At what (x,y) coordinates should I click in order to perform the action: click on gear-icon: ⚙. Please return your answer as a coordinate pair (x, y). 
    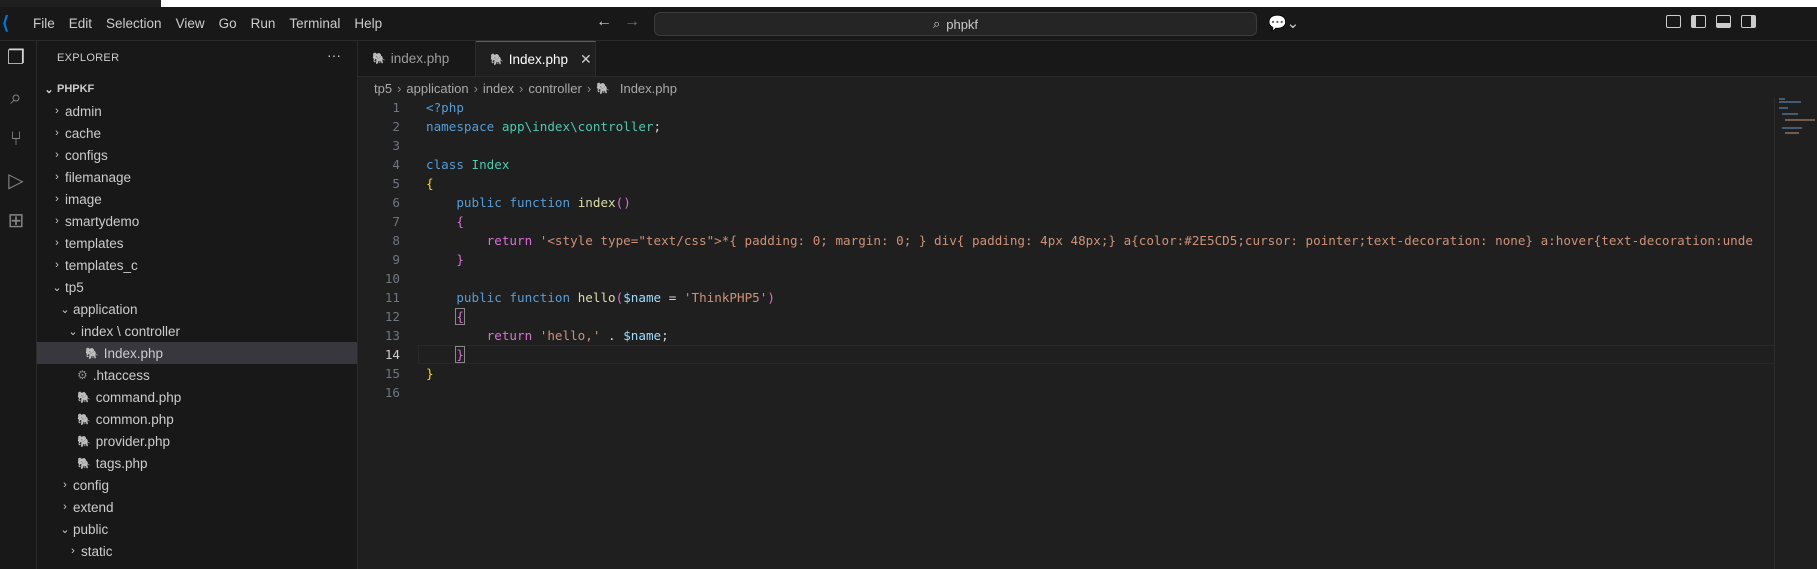
    Looking at the image, I should click on (82, 375).